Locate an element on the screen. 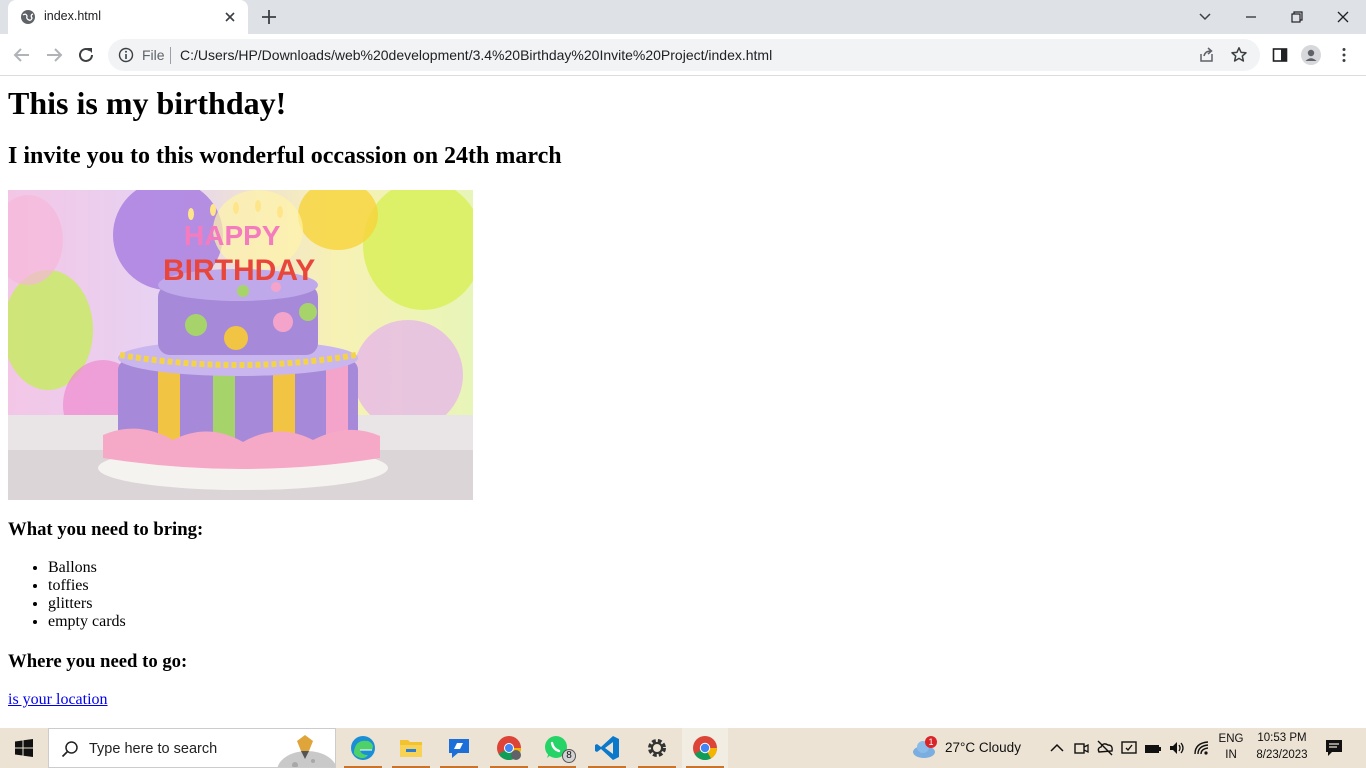  list-item: Ballons is located at coordinates (87, 568).